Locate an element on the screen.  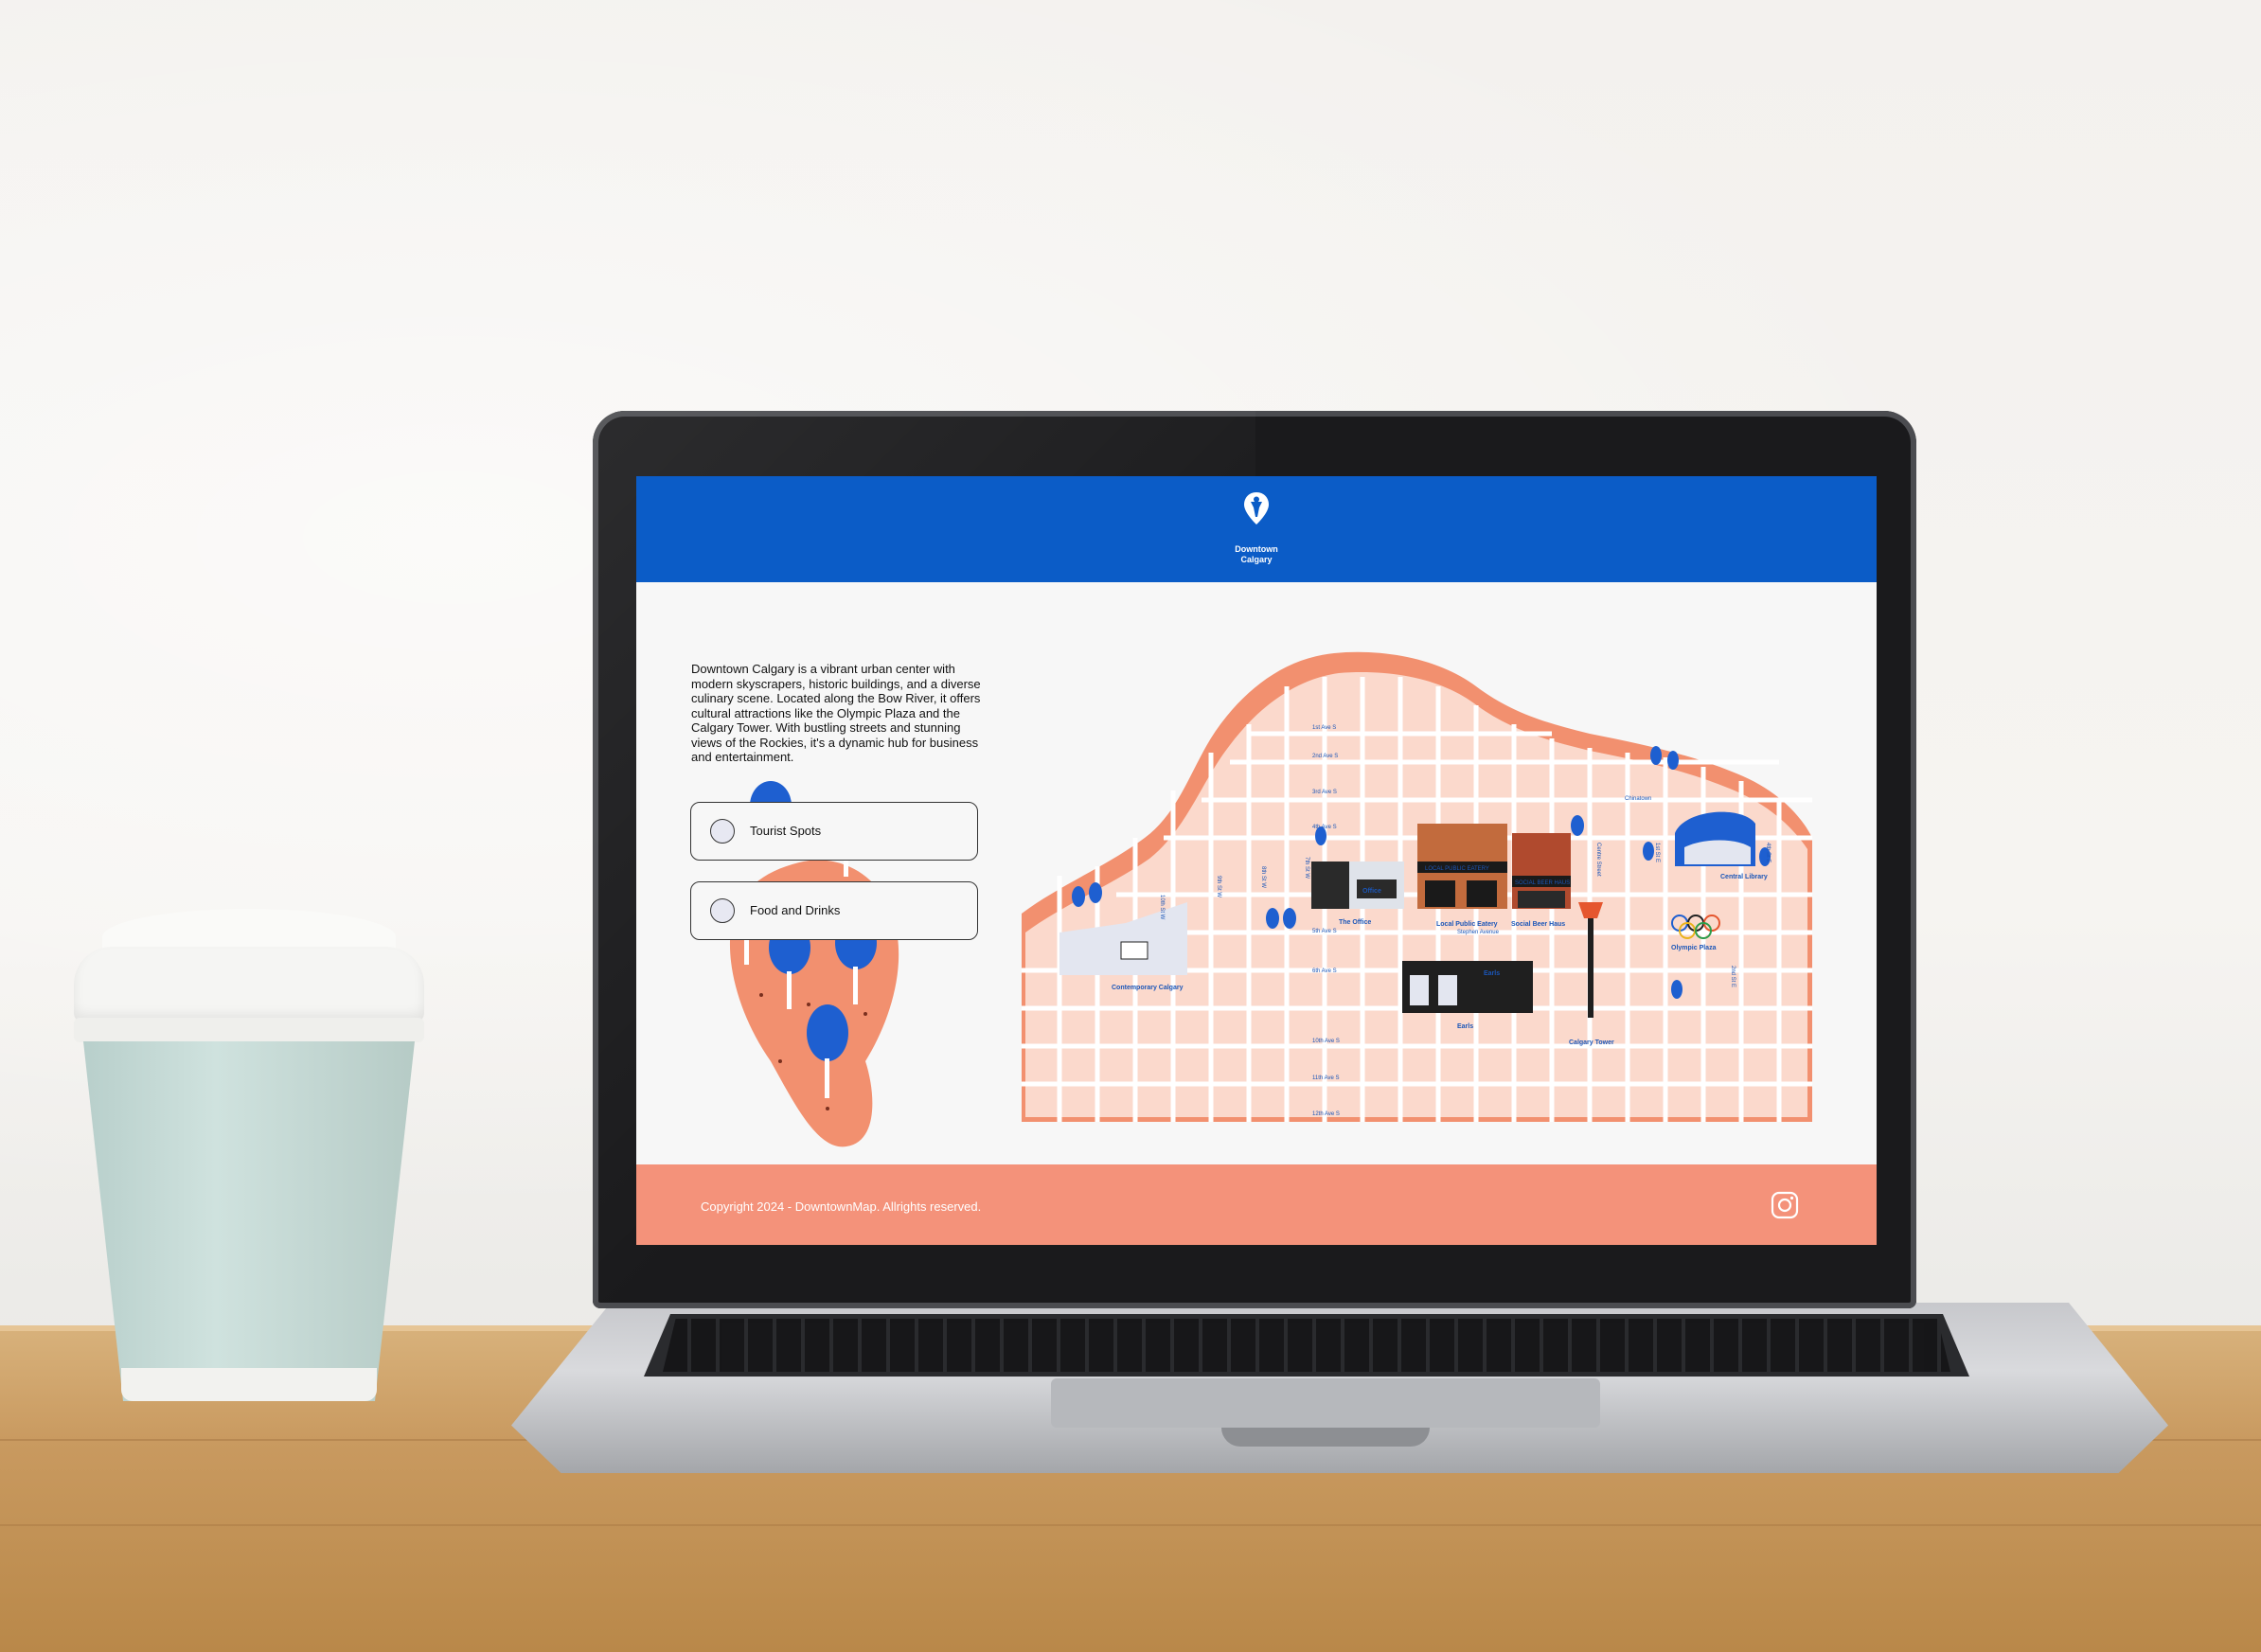
street-label: Stephen Avenue is located at coordinates (1479, 932).